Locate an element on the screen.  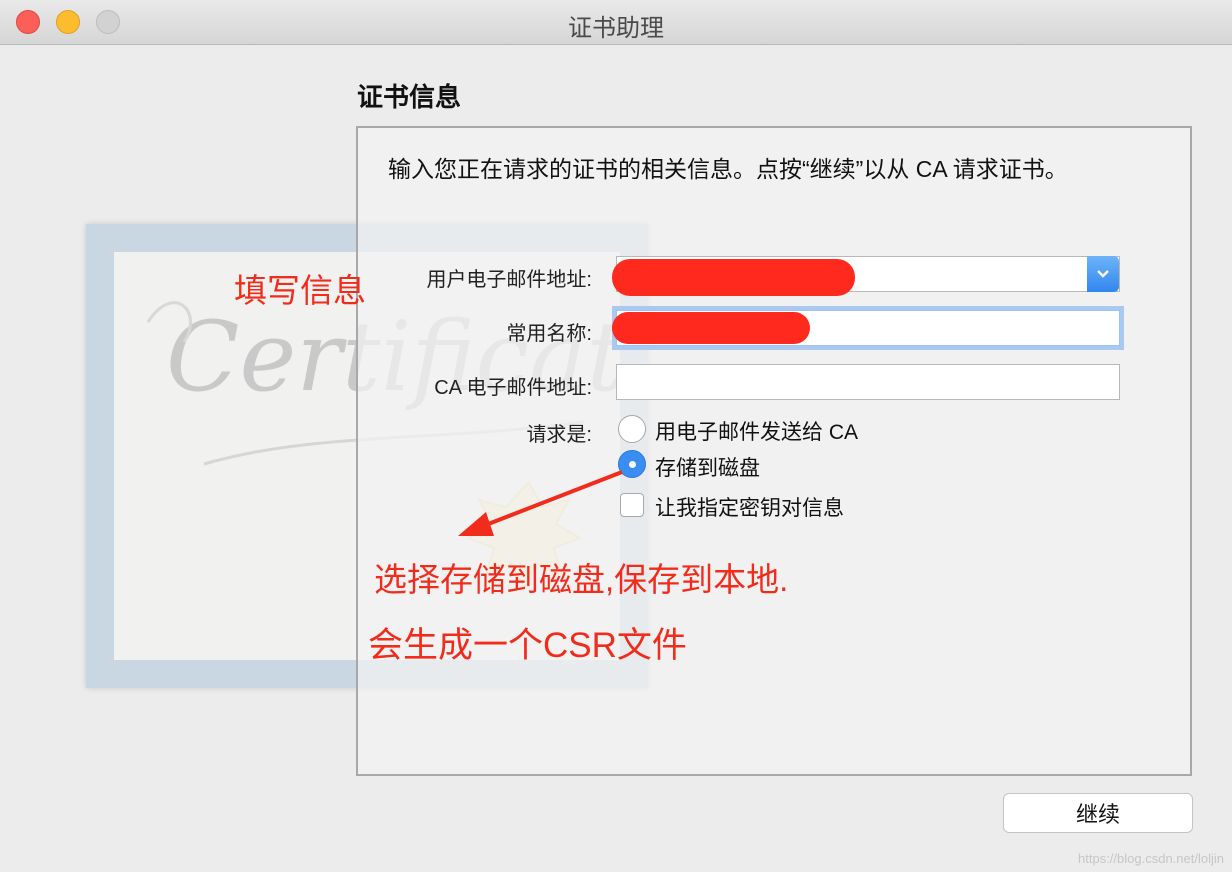
continue-button: 继续 is located at coordinates (1098, 813).